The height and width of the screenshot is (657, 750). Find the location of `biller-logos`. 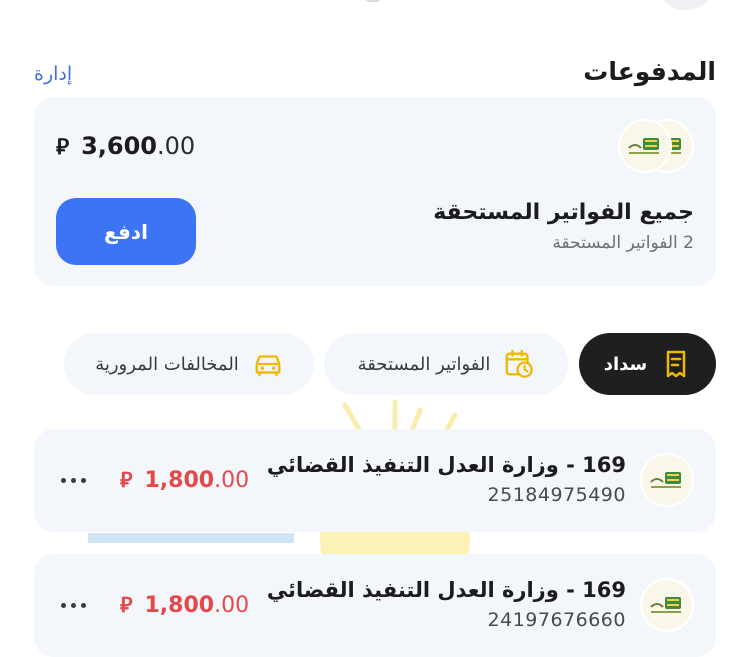

biller-logos is located at coordinates (656, 146).